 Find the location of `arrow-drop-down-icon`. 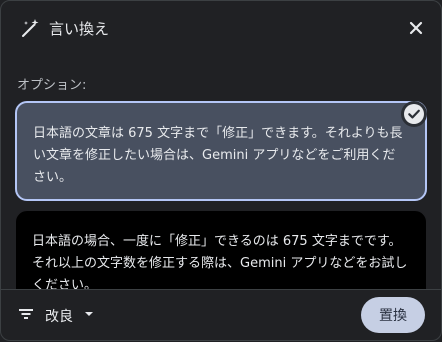

arrow-drop-down-icon is located at coordinates (89, 316).